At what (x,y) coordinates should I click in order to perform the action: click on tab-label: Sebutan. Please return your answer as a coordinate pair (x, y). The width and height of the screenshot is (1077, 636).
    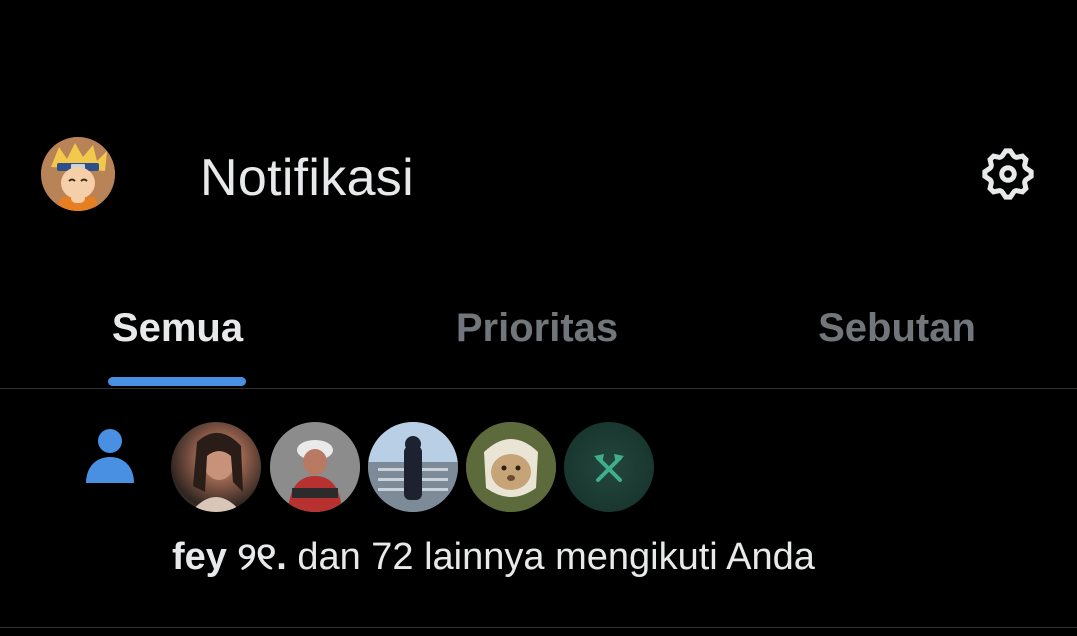
    Looking at the image, I should click on (897, 328).